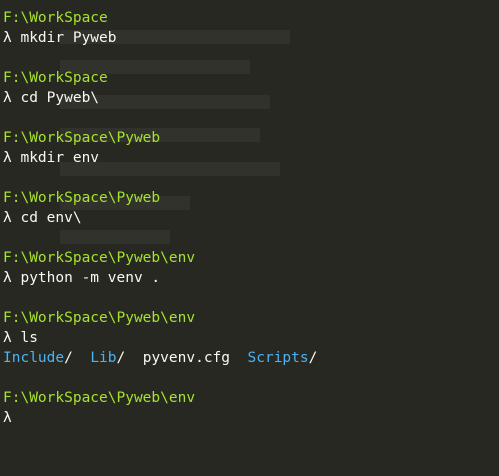 The height and width of the screenshot is (476, 499). Describe the element at coordinates (278, 358) in the screenshot. I see `dir-entry-scripts: Scripts` at that location.